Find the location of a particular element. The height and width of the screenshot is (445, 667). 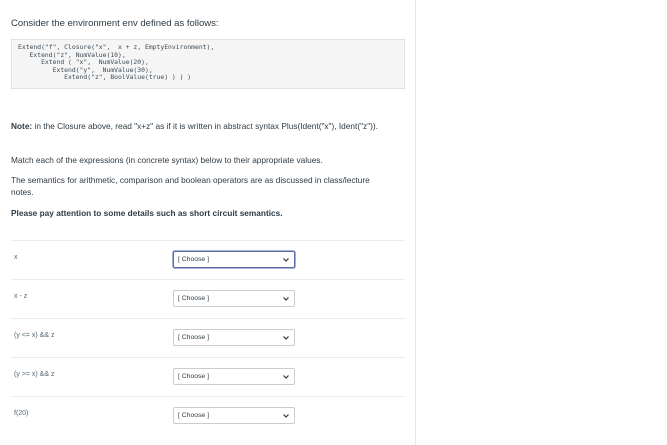

match-row: (y >= x) && z [ Choose ] is located at coordinates (208, 376).